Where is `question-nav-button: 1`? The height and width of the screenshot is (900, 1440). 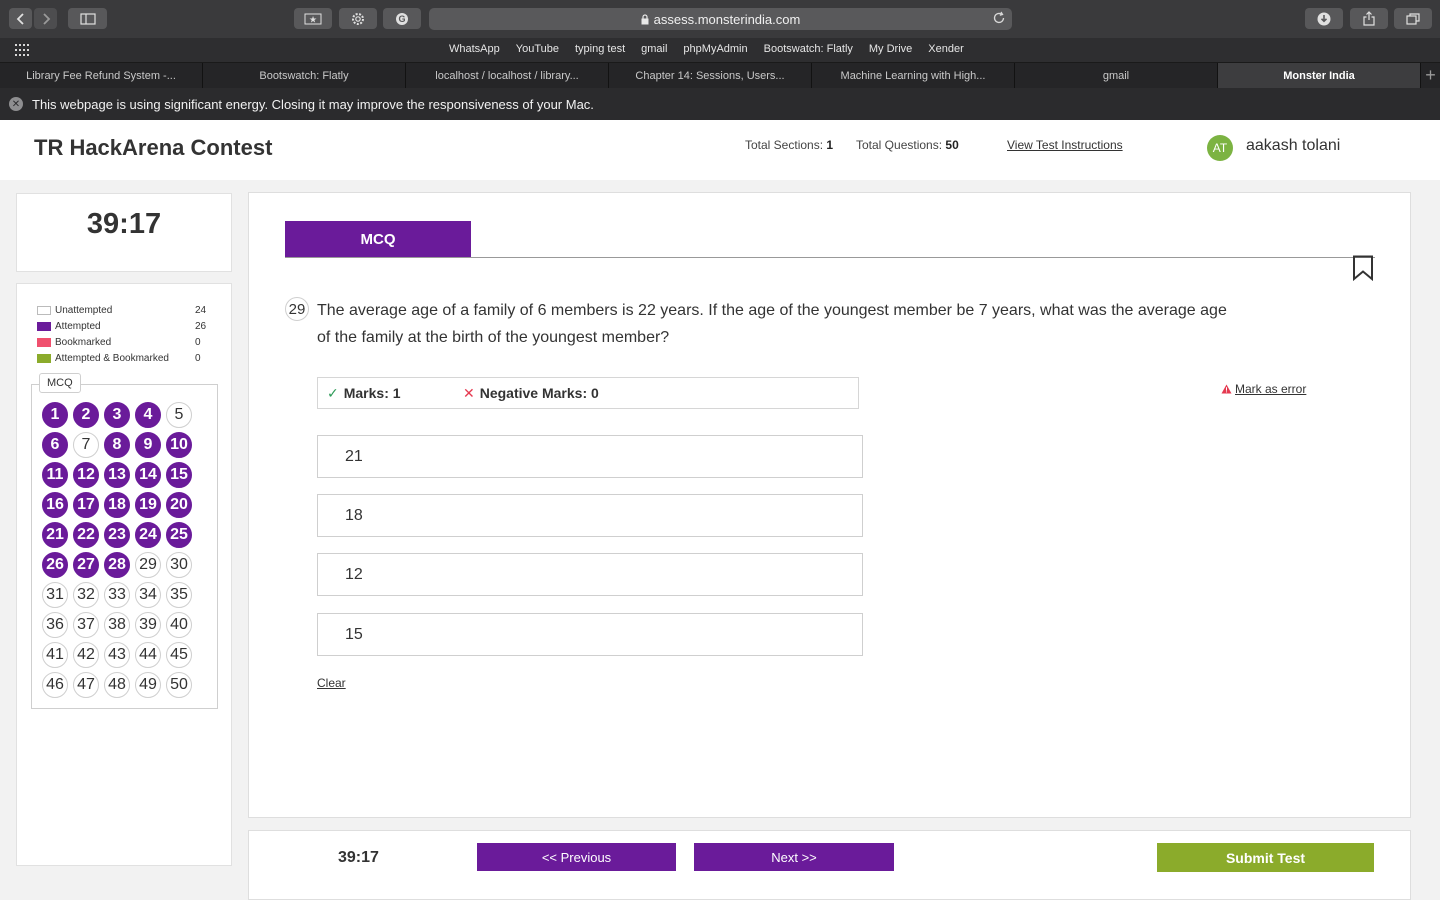 question-nav-button: 1 is located at coordinates (55, 415).